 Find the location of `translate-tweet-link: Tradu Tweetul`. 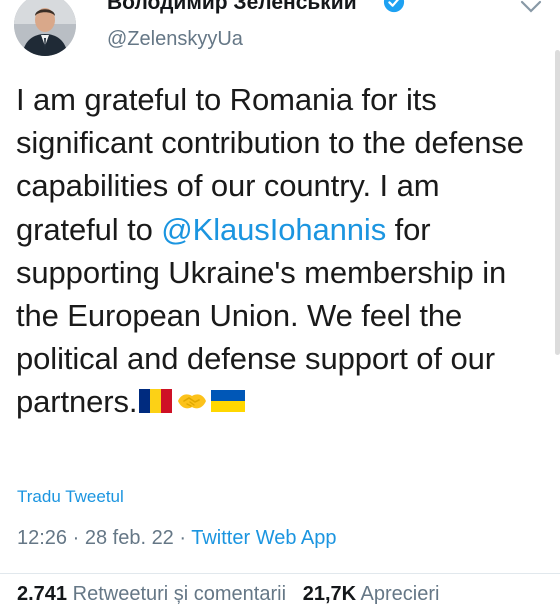

translate-tweet-link: Tradu Tweetul is located at coordinates (70, 497).